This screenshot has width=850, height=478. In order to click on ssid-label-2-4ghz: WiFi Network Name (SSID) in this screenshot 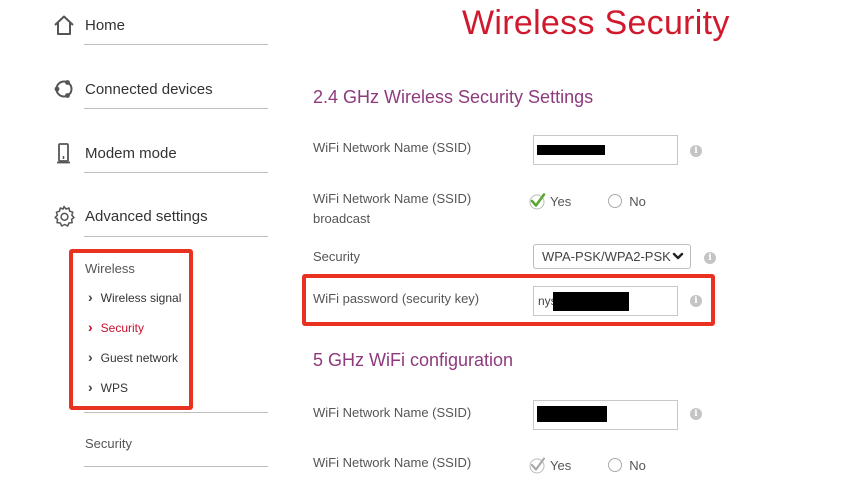, I will do `click(392, 147)`.